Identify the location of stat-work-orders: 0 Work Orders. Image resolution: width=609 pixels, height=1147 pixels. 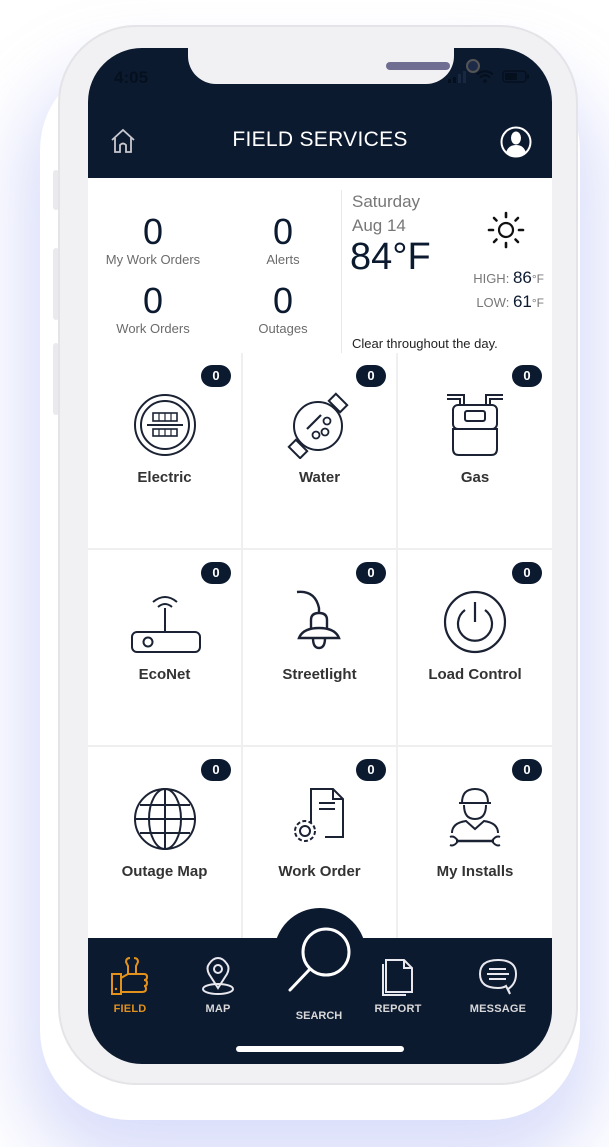
(153, 308).